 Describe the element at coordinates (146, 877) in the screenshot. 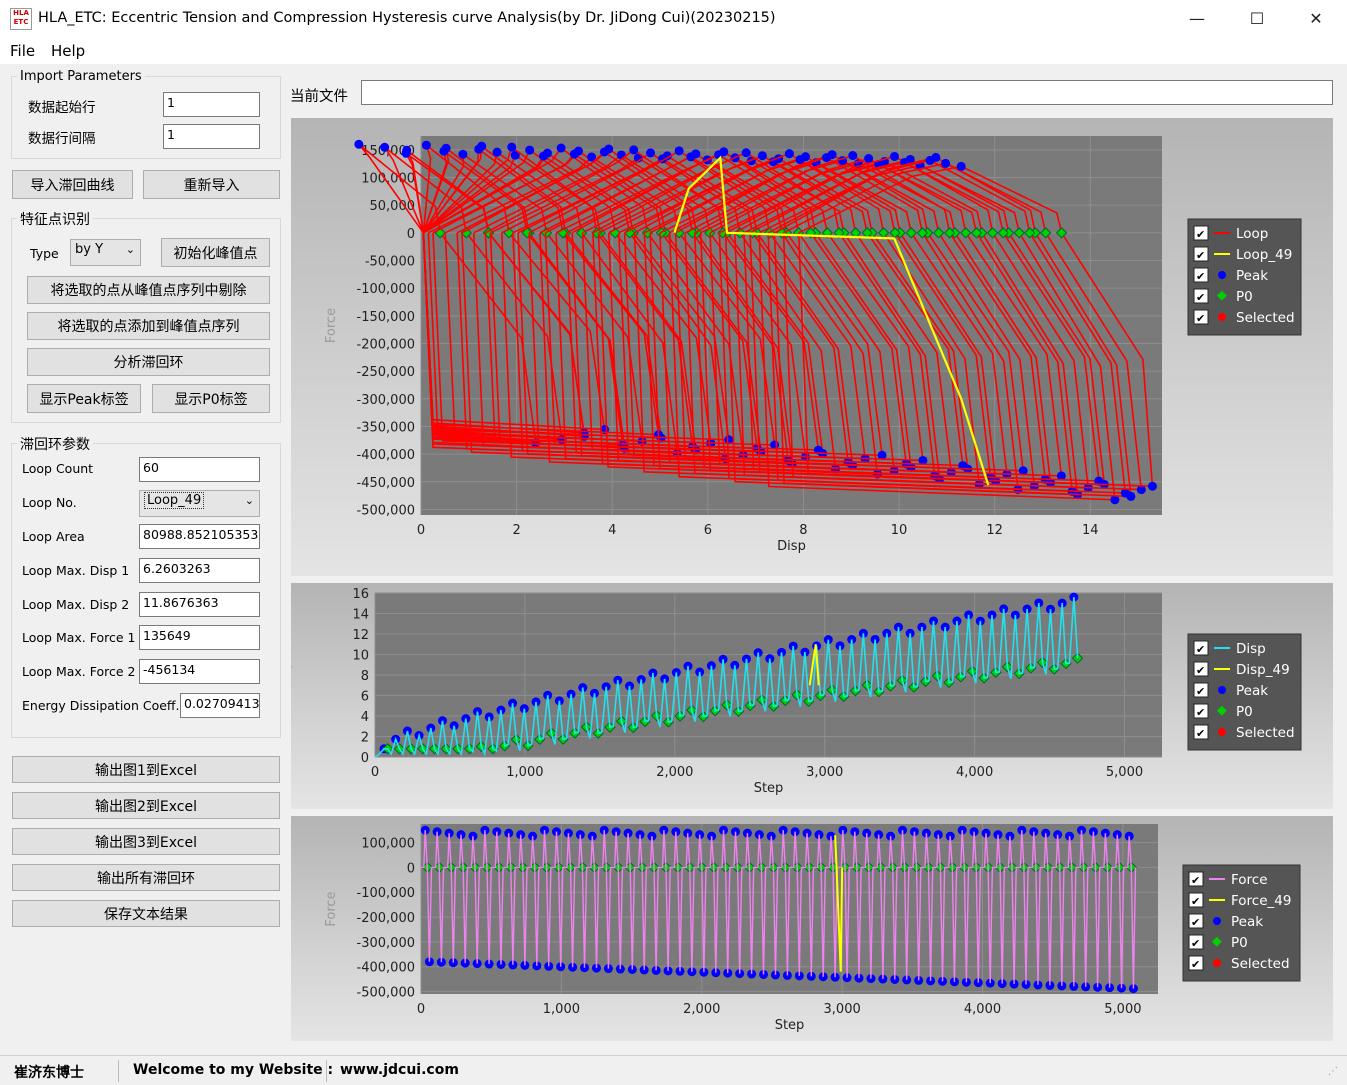

I see `export-all-loops-button: 输出所有滞回环` at that location.